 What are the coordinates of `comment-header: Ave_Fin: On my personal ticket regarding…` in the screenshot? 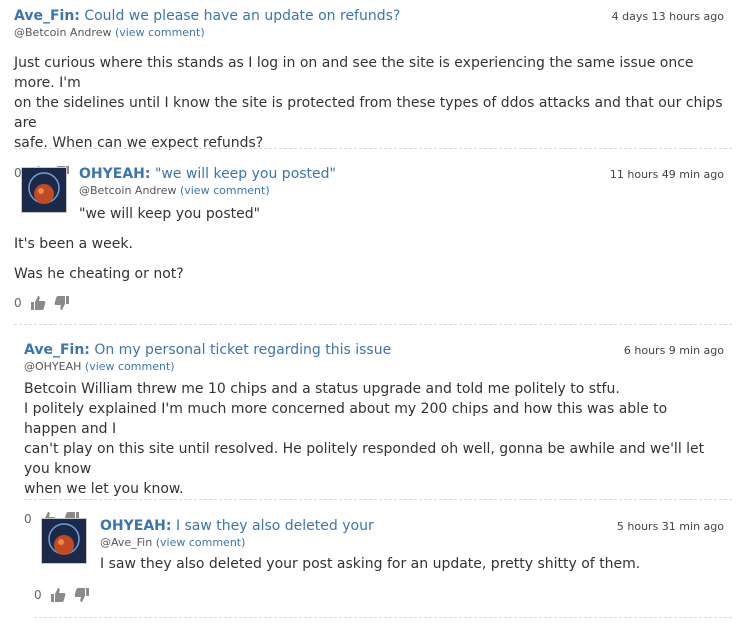 It's located at (374, 350).